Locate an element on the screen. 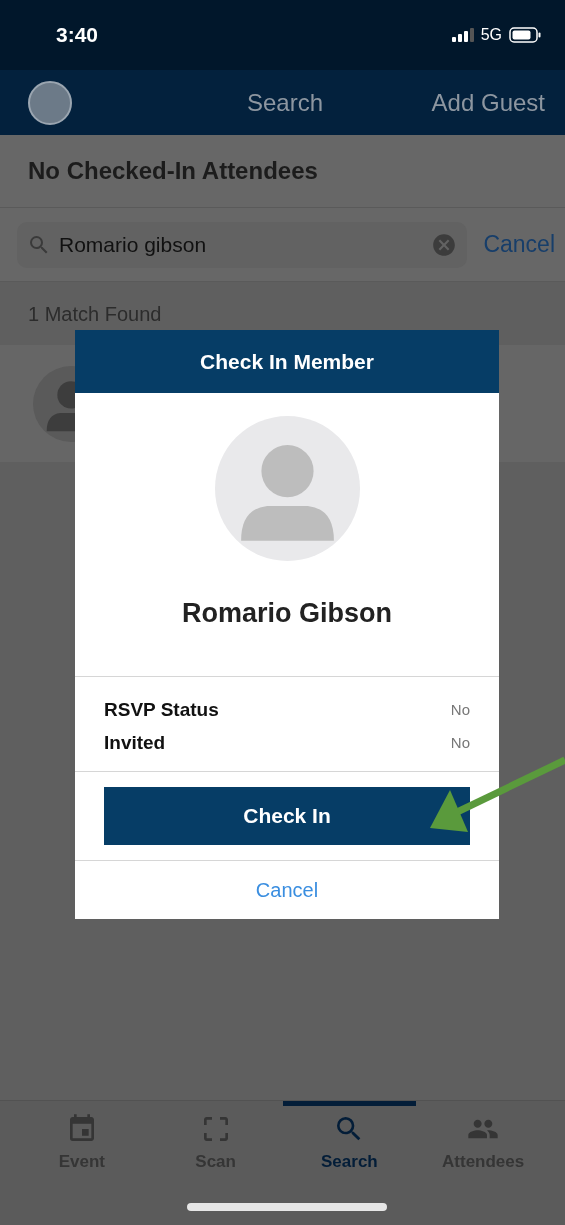  search-value: Romario gibson is located at coordinates (133, 244).